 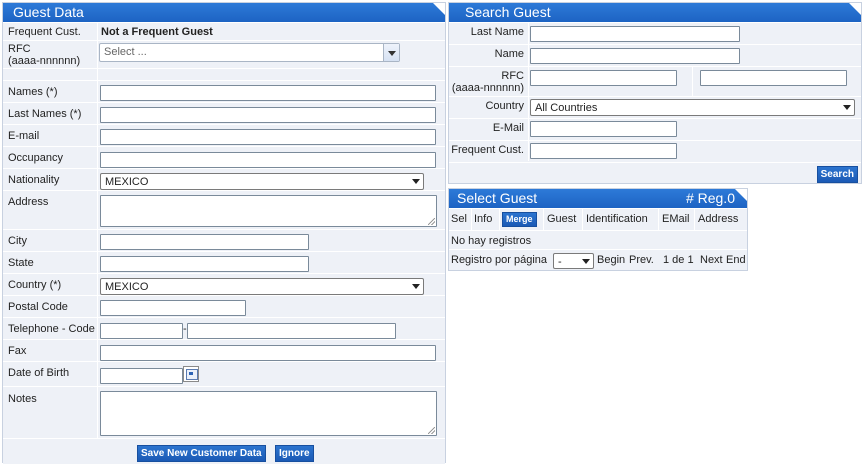 I want to click on nationality-label: Nationality, so click(x=34, y=180).